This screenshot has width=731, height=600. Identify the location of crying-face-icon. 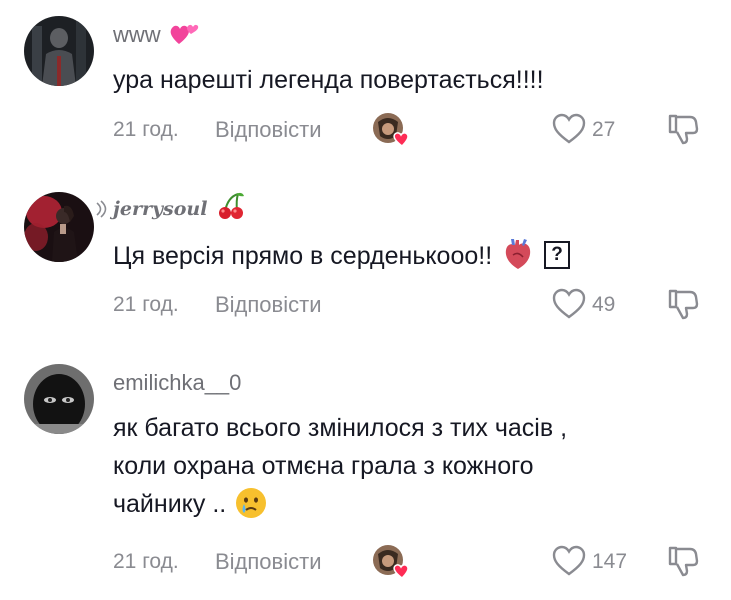
(251, 503).